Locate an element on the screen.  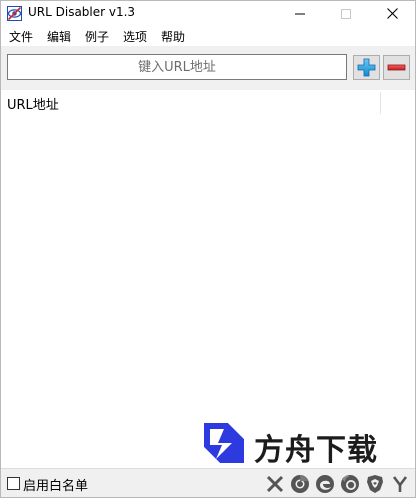
menu-examples: 例子 is located at coordinates (97, 36).